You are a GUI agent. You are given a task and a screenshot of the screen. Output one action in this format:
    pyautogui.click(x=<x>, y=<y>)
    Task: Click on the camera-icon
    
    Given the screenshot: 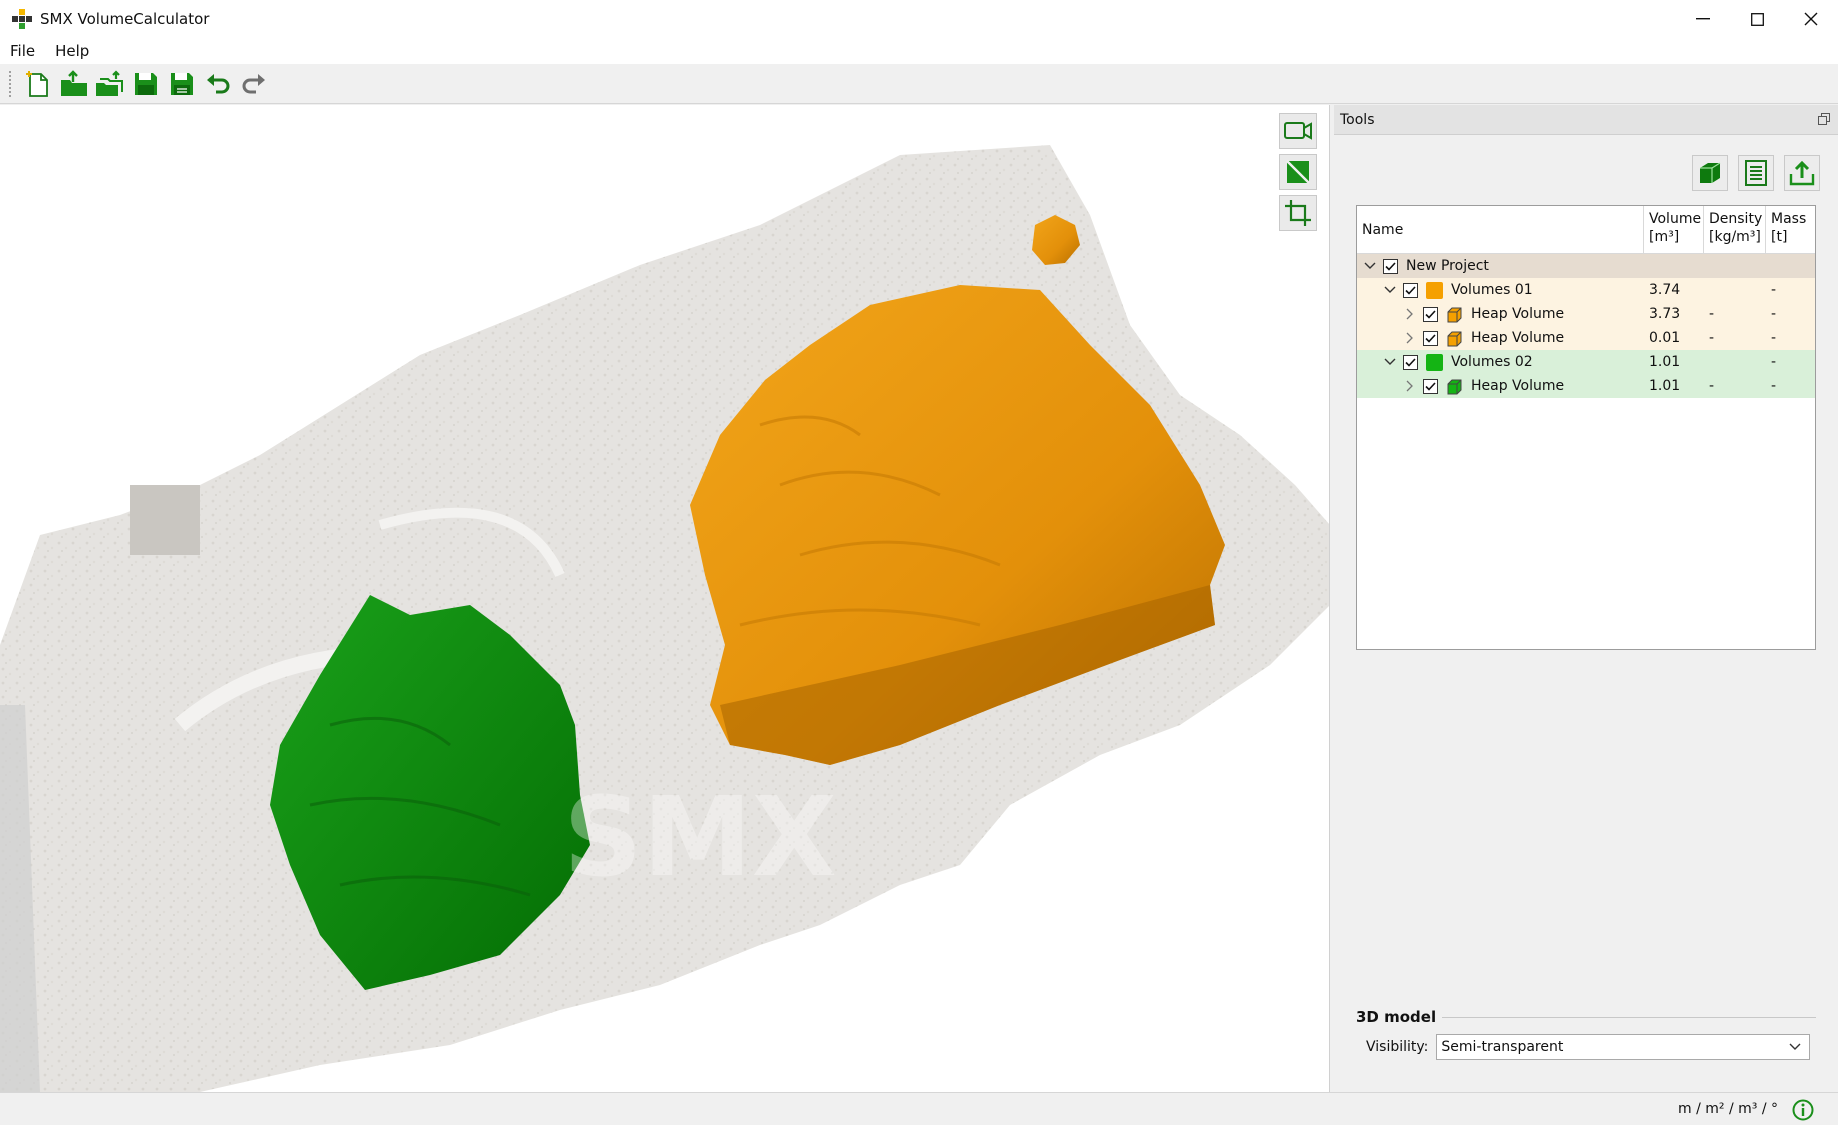 What is the action you would take?
    pyautogui.click(x=1298, y=131)
    